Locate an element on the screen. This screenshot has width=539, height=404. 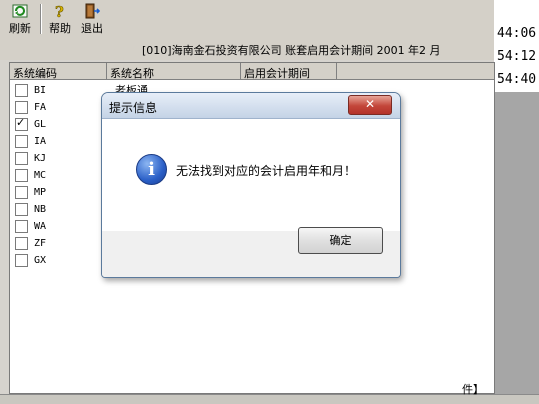
help-button: ? 帮助 is located at coordinates (60, 18).